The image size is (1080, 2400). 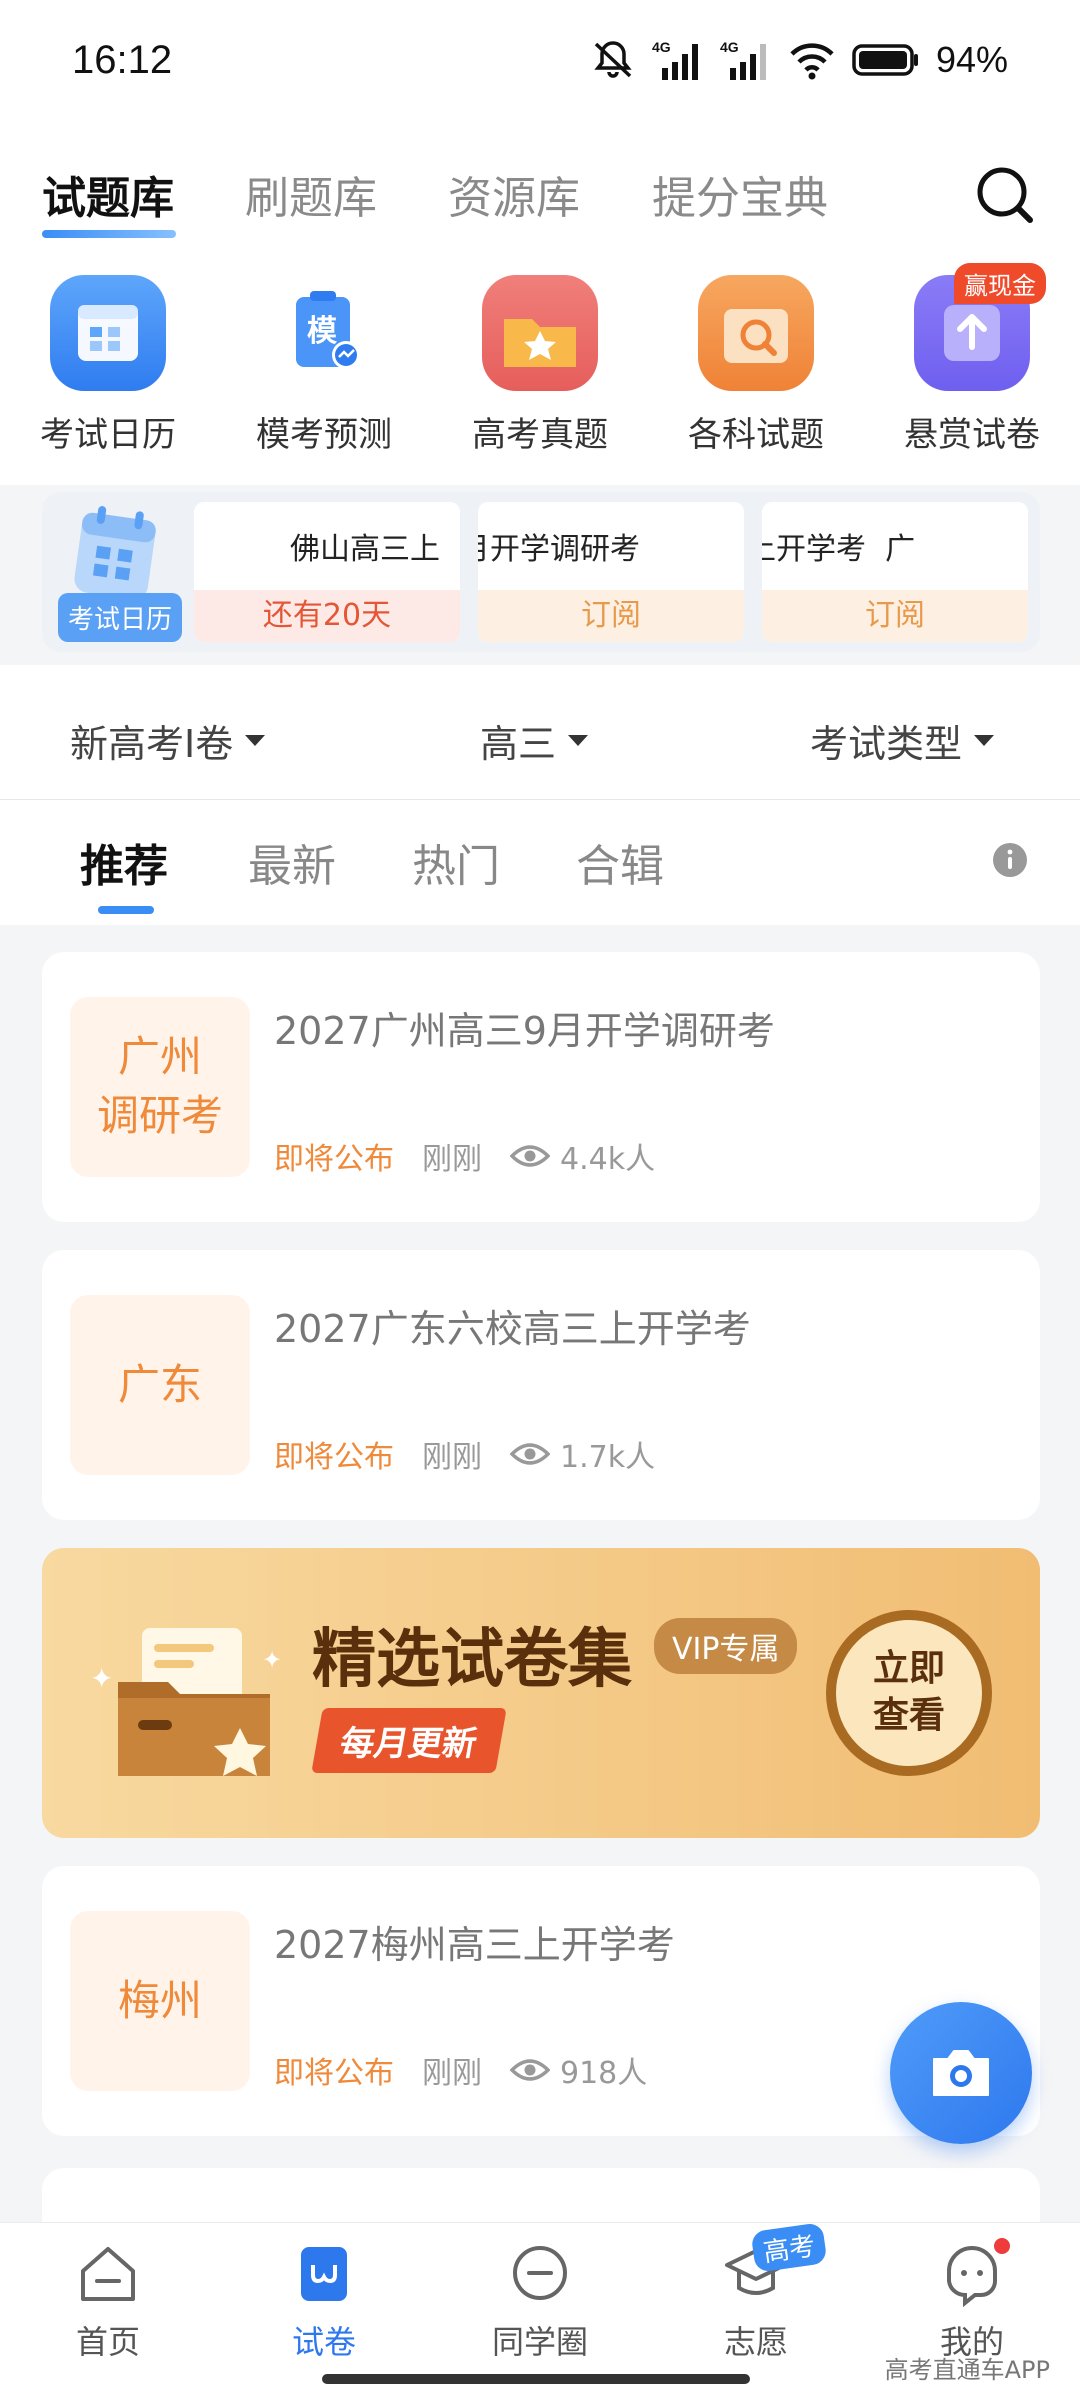 I want to click on shortcut-mock-prediction: 模 模考预测, so click(x=324, y=365).